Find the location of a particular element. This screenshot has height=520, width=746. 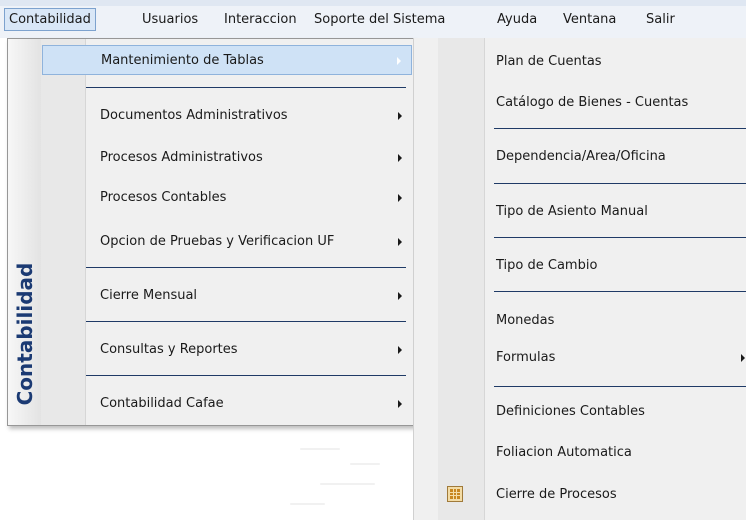

item-label: Definiciones Contables is located at coordinates (570, 411).